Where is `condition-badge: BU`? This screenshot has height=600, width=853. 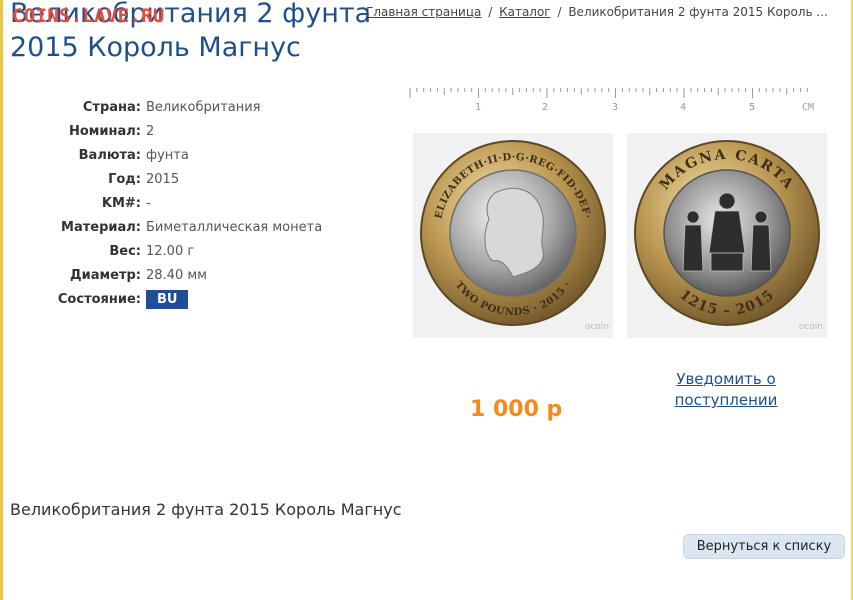
condition-badge: BU is located at coordinates (167, 299).